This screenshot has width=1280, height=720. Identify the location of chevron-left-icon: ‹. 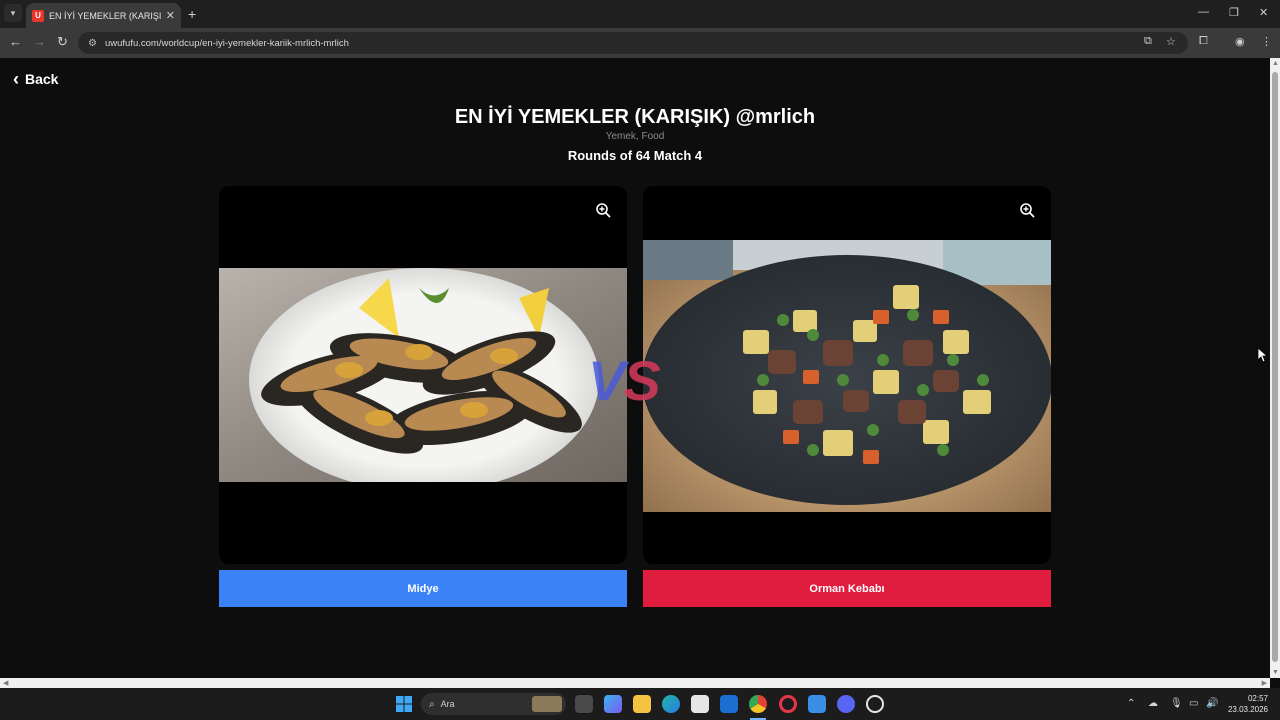
(16, 79).